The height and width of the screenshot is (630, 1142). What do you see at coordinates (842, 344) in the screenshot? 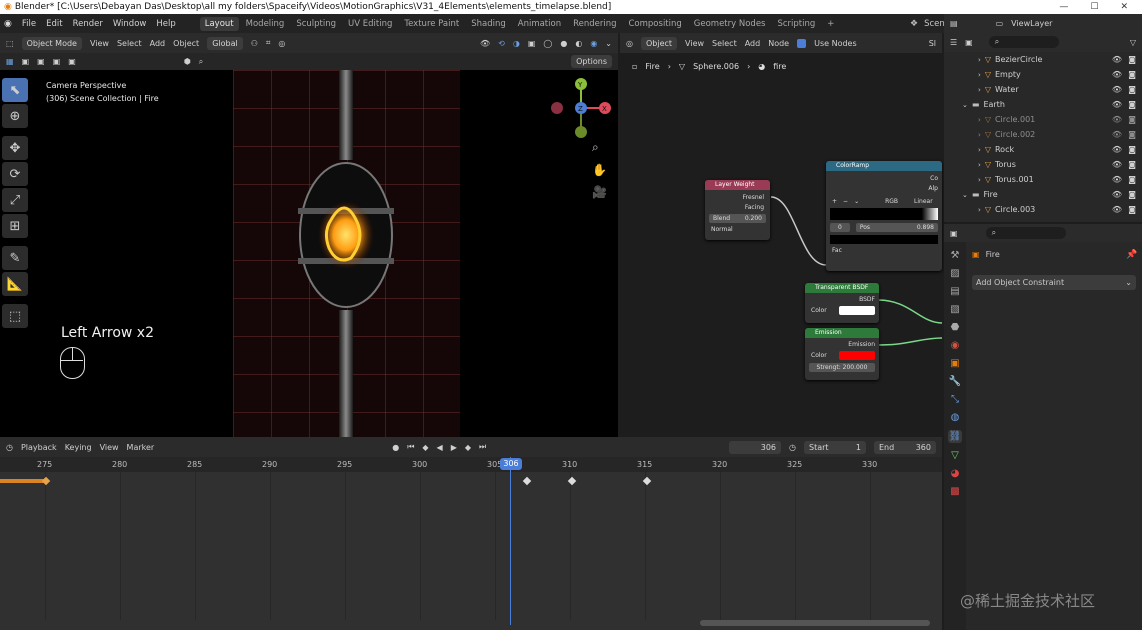
I see `emission-output: Emission` at bounding box center [842, 344].